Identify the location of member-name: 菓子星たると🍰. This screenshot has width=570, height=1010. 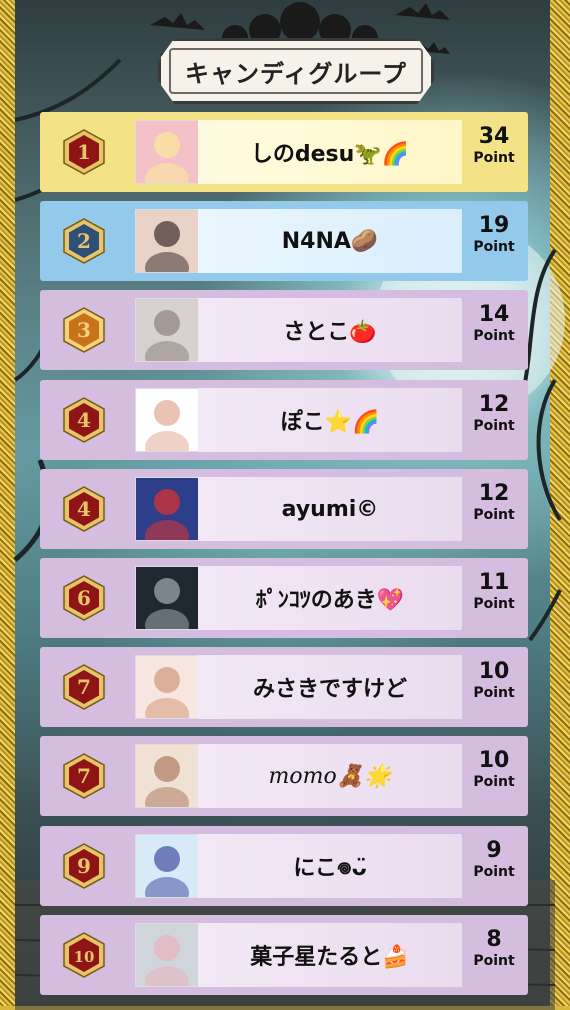
(330, 955).